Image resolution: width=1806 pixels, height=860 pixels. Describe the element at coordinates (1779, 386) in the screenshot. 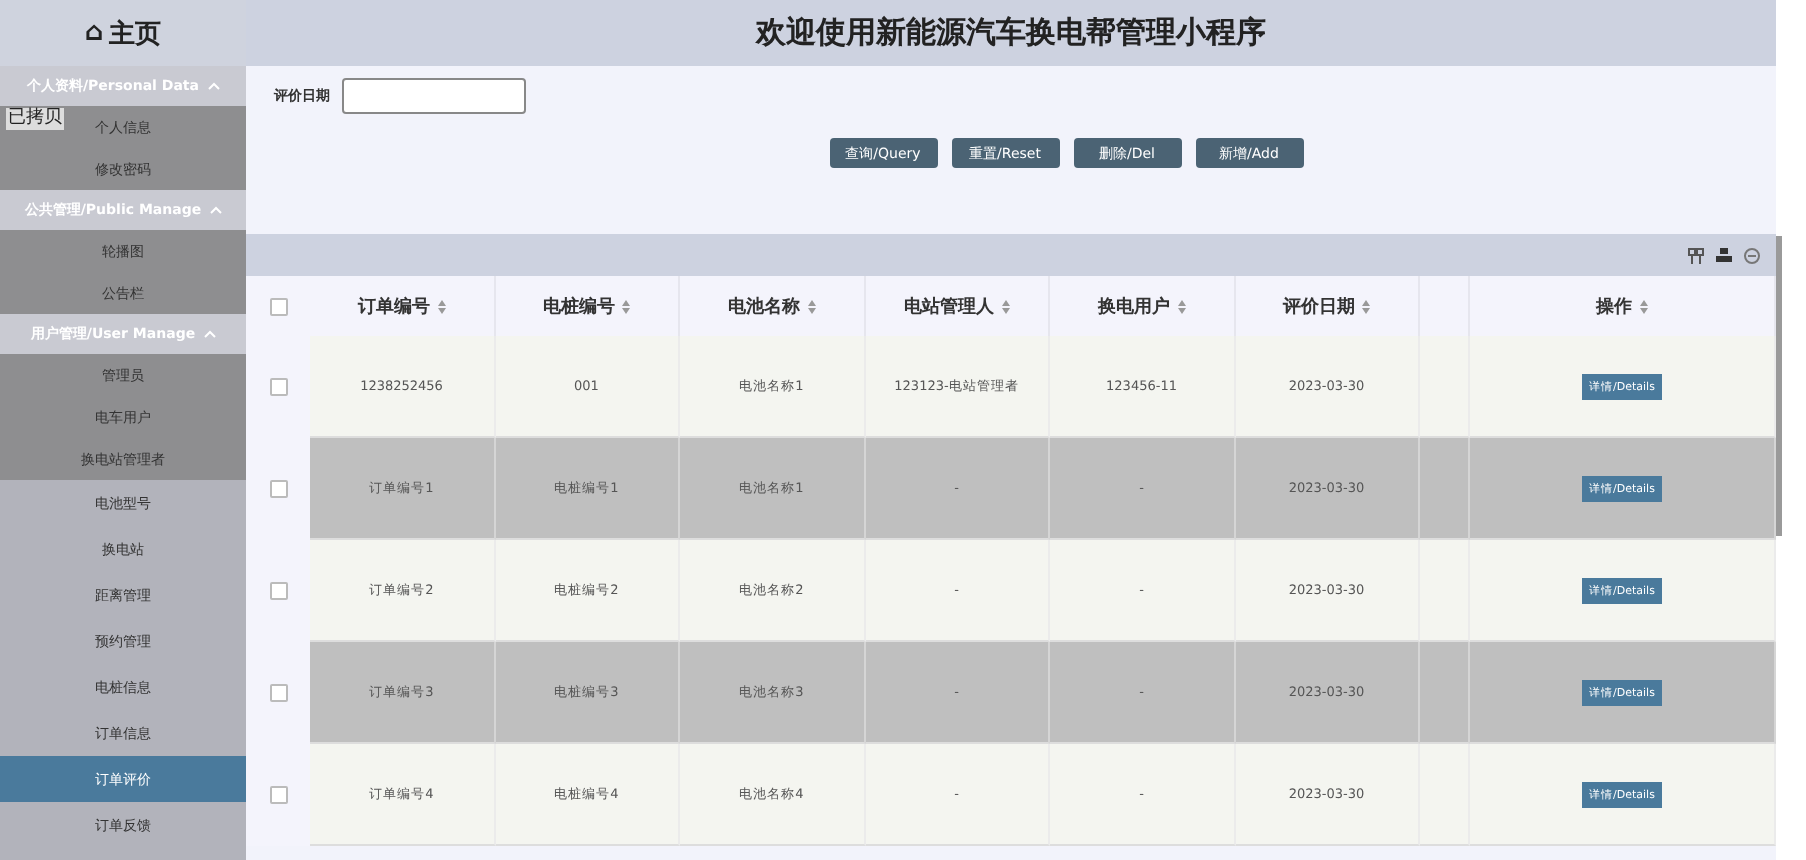

I see `scrollbar` at that location.